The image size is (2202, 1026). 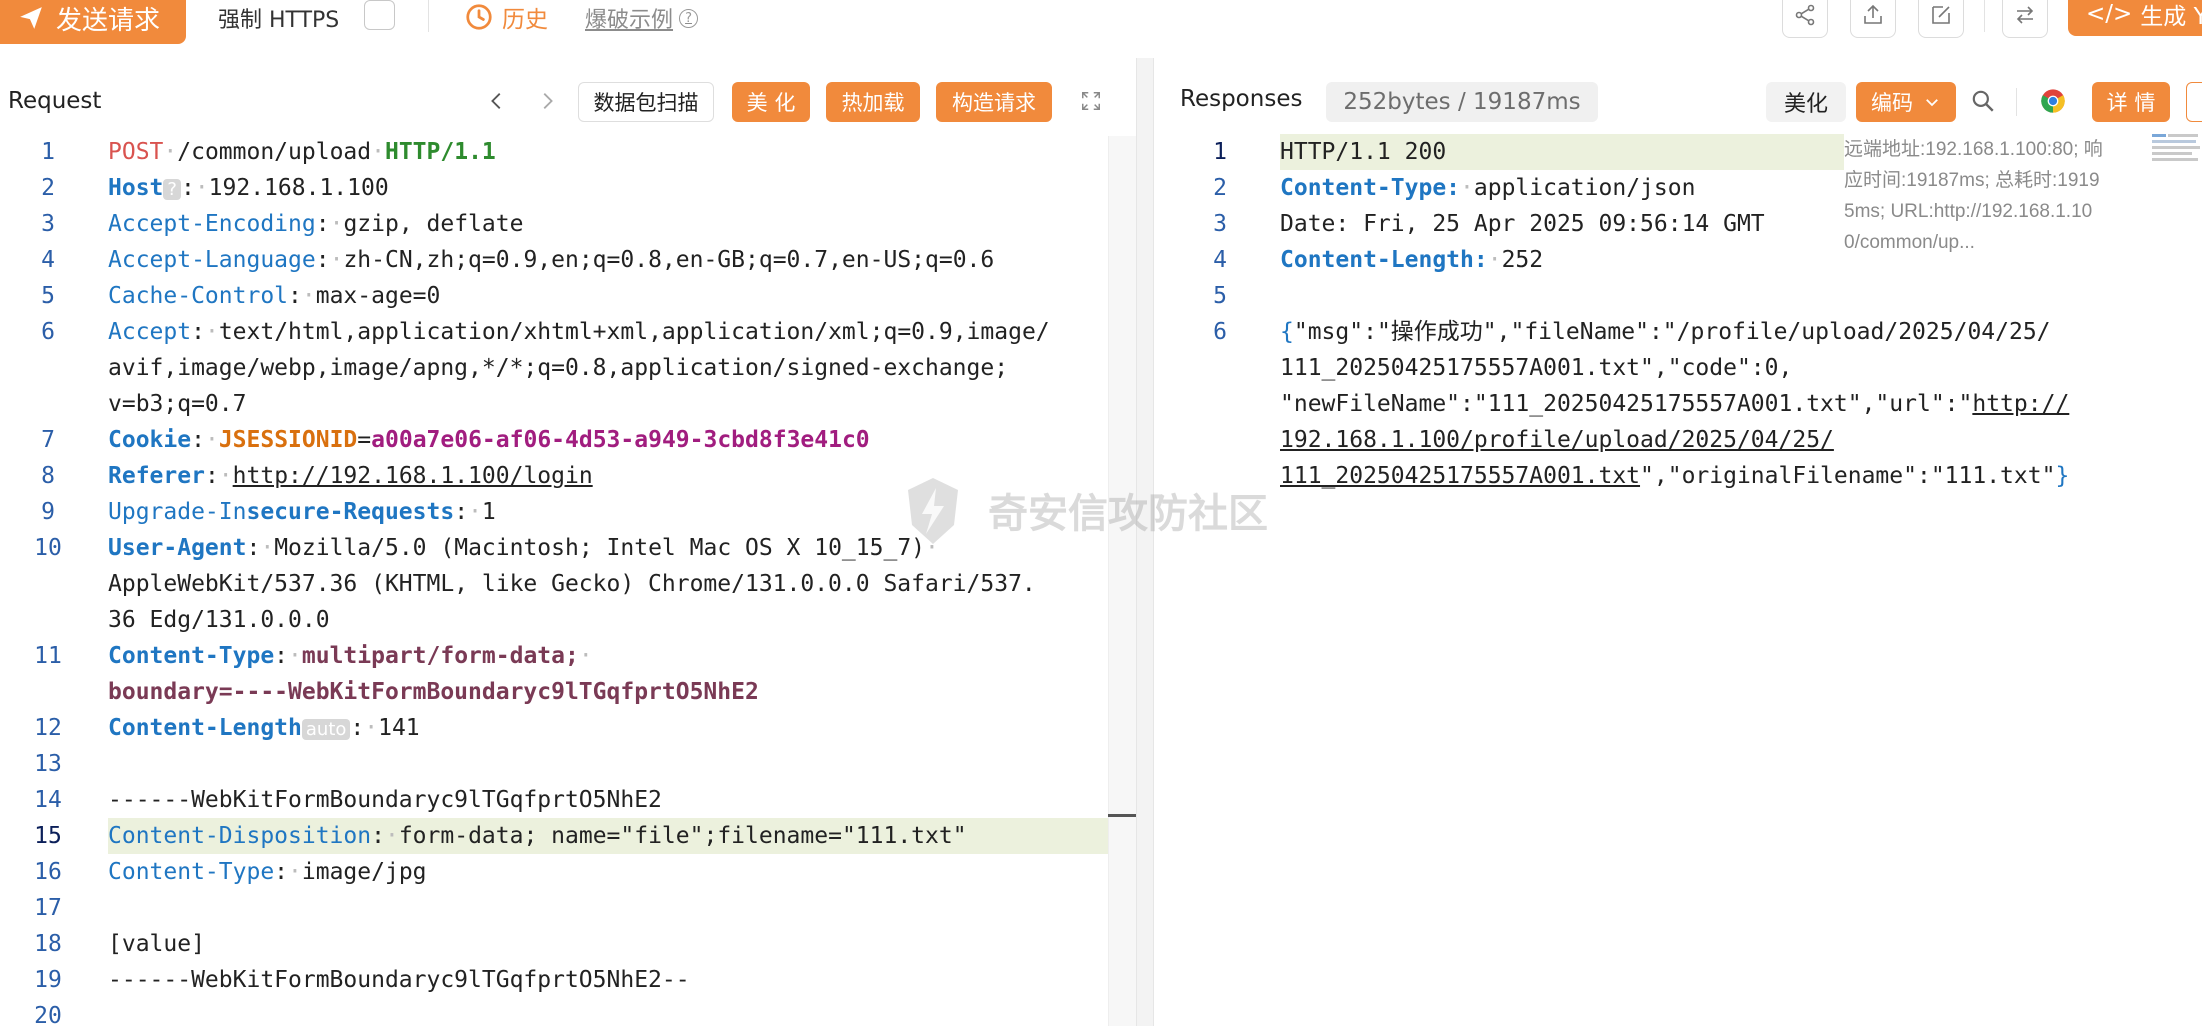 I want to click on header-value: v=b3;q=0.7, so click(x=177, y=404).